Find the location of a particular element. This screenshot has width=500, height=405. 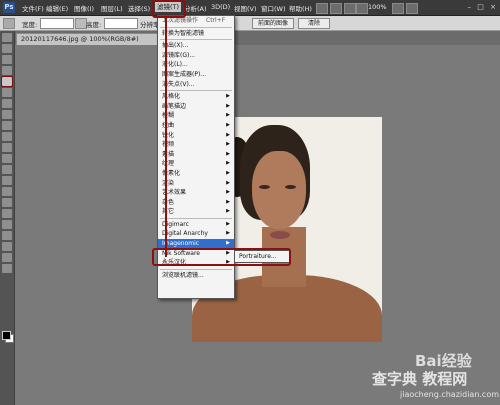

marquee-tool-icon is located at coordinates (7, 48).